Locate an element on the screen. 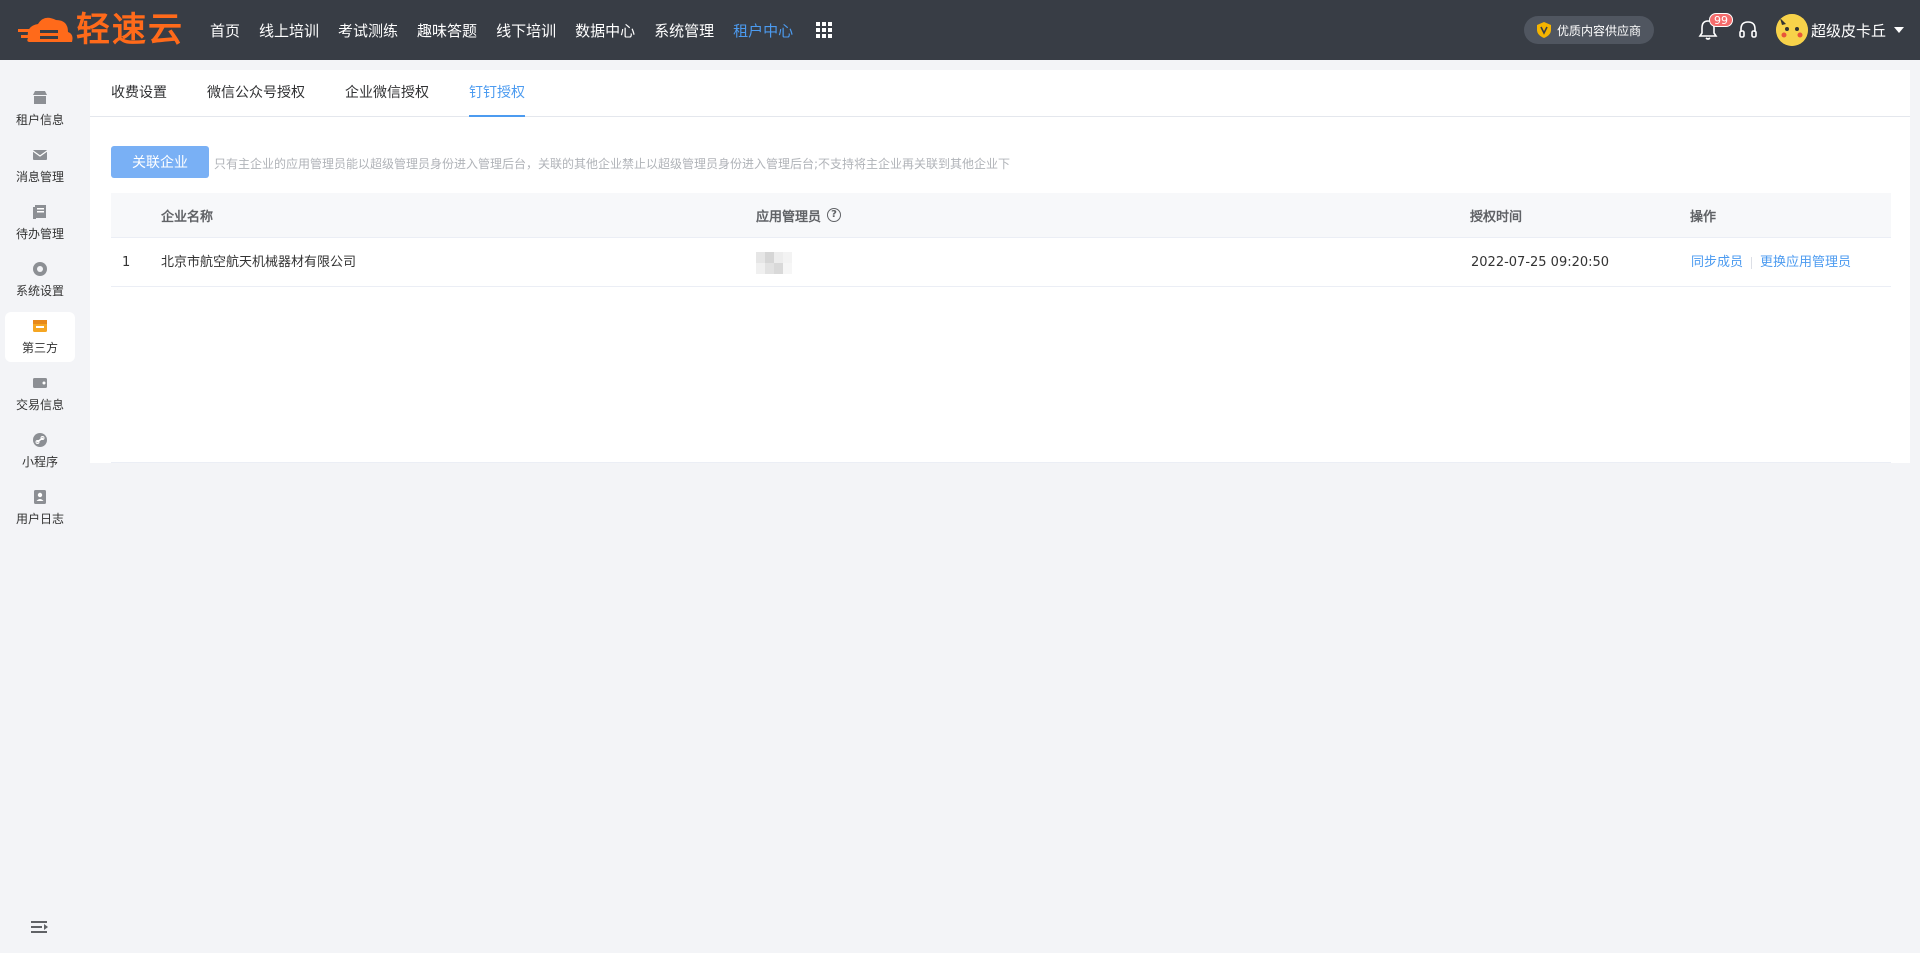 Image resolution: width=1920 pixels, height=953 pixels. sync-members-link: 同步成员 is located at coordinates (1717, 262).